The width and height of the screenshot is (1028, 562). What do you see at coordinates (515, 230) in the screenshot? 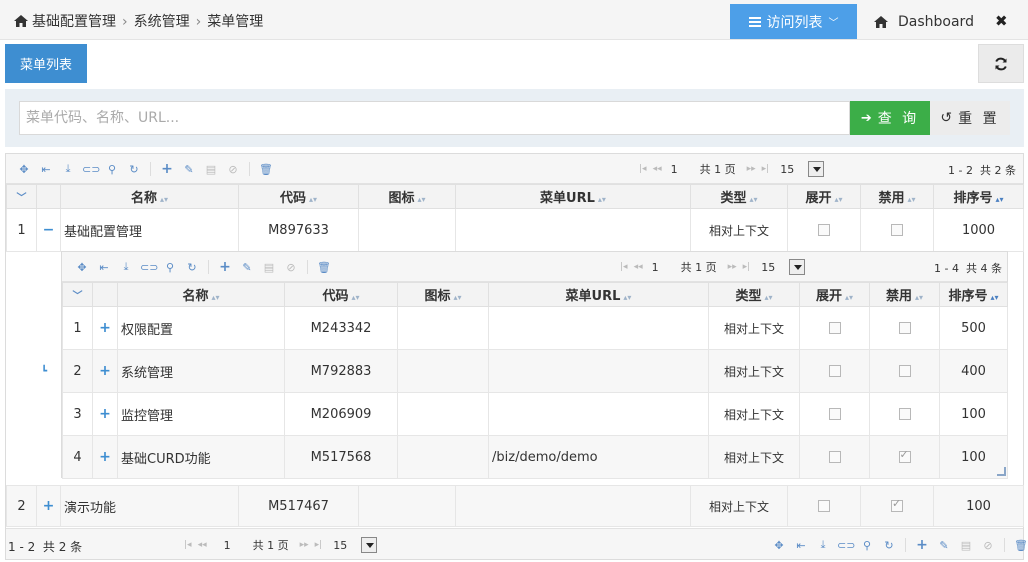
I see `table-row: 1 − 基础配置管理 M897633 相对上下文 1000` at bounding box center [515, 230].